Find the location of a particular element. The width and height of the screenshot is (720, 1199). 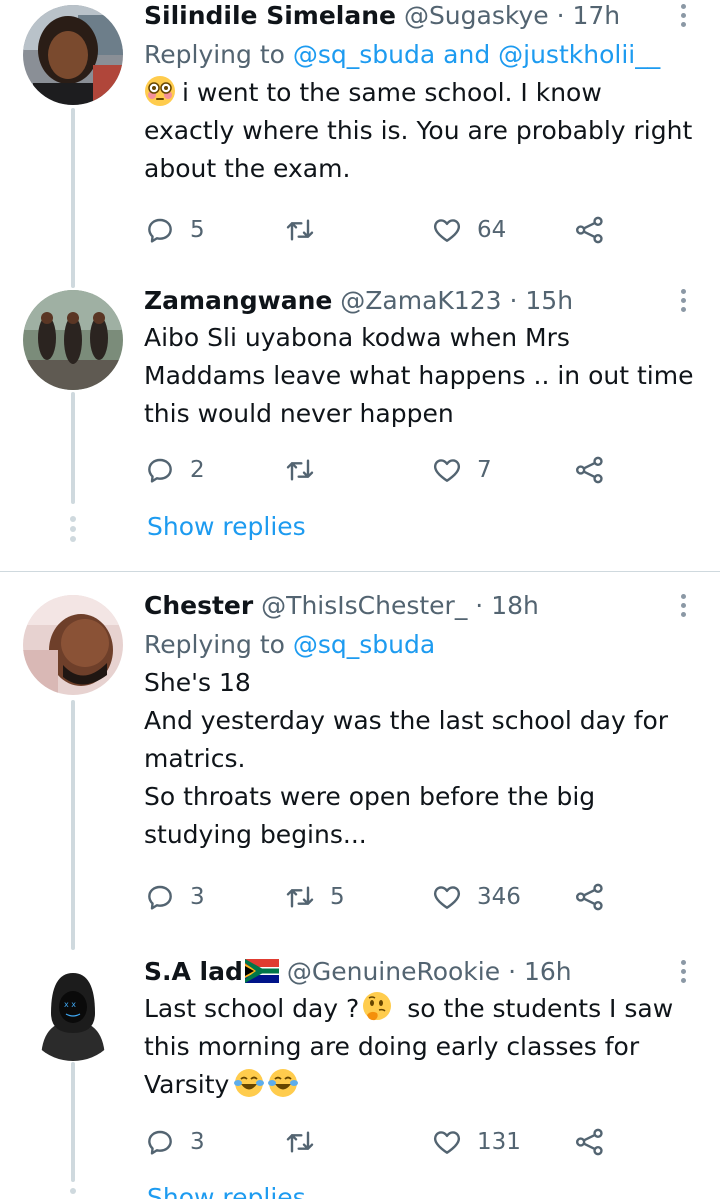

timestamp: 17h is located at coordinates (597, 15).